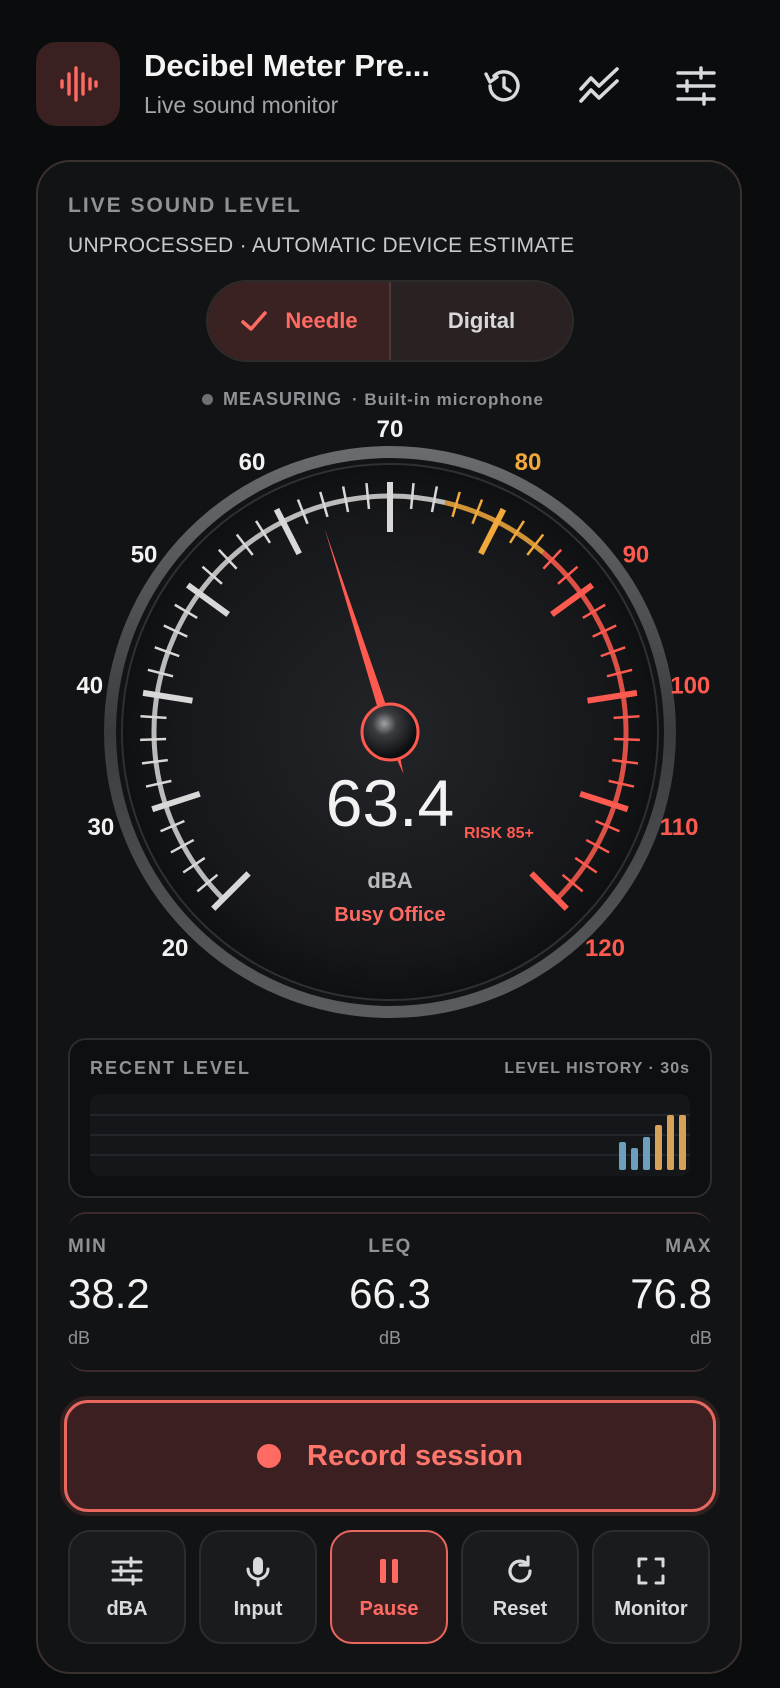  I want to click on processing-mode-label: UNPROCESSED · AUTOMATIC DEVICE ESTIMATE, so click(321, 245).